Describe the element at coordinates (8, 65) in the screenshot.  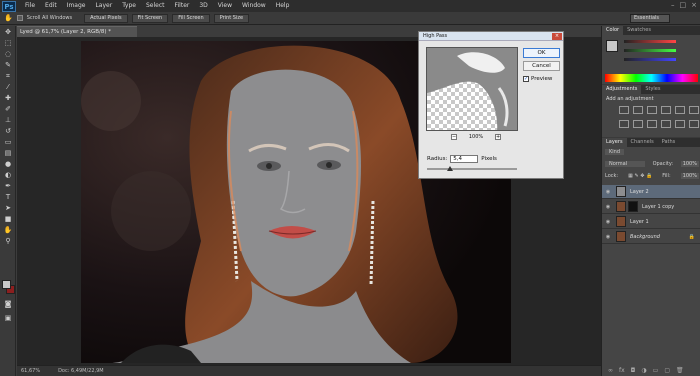
I see `quick-select-tool-icon: ✎` at that location.